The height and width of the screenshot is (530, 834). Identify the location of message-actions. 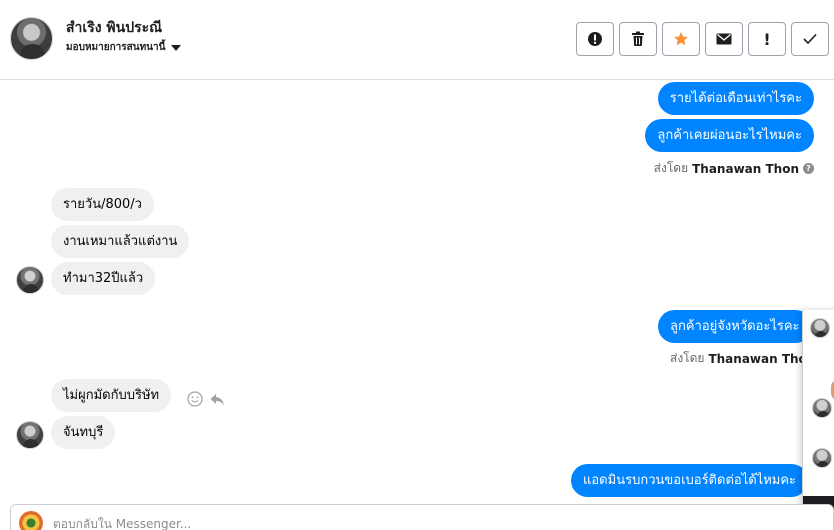
(206, 399).